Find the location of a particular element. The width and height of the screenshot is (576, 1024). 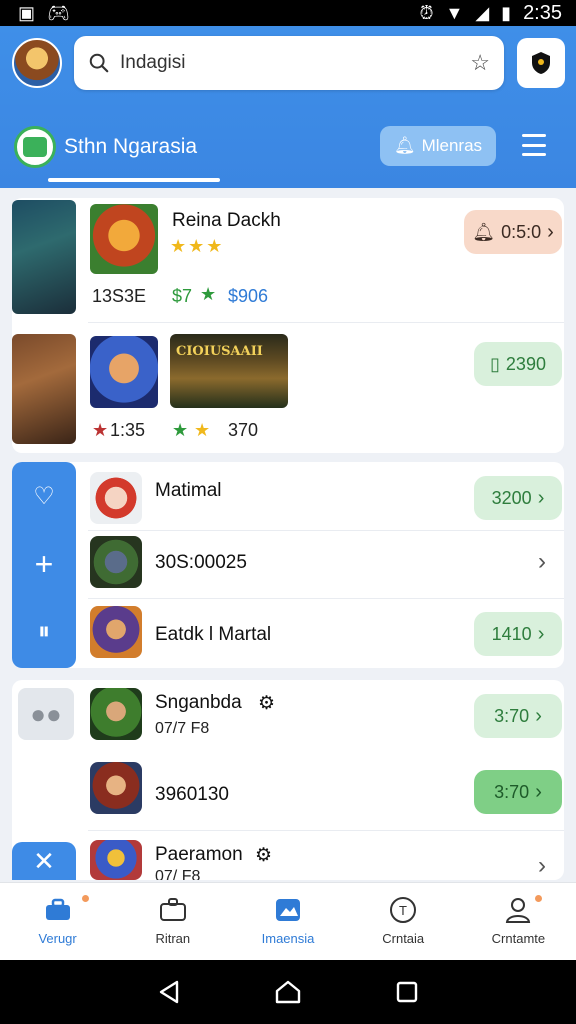

price-badge-label: 2390 is located at coordinates (525, 363).